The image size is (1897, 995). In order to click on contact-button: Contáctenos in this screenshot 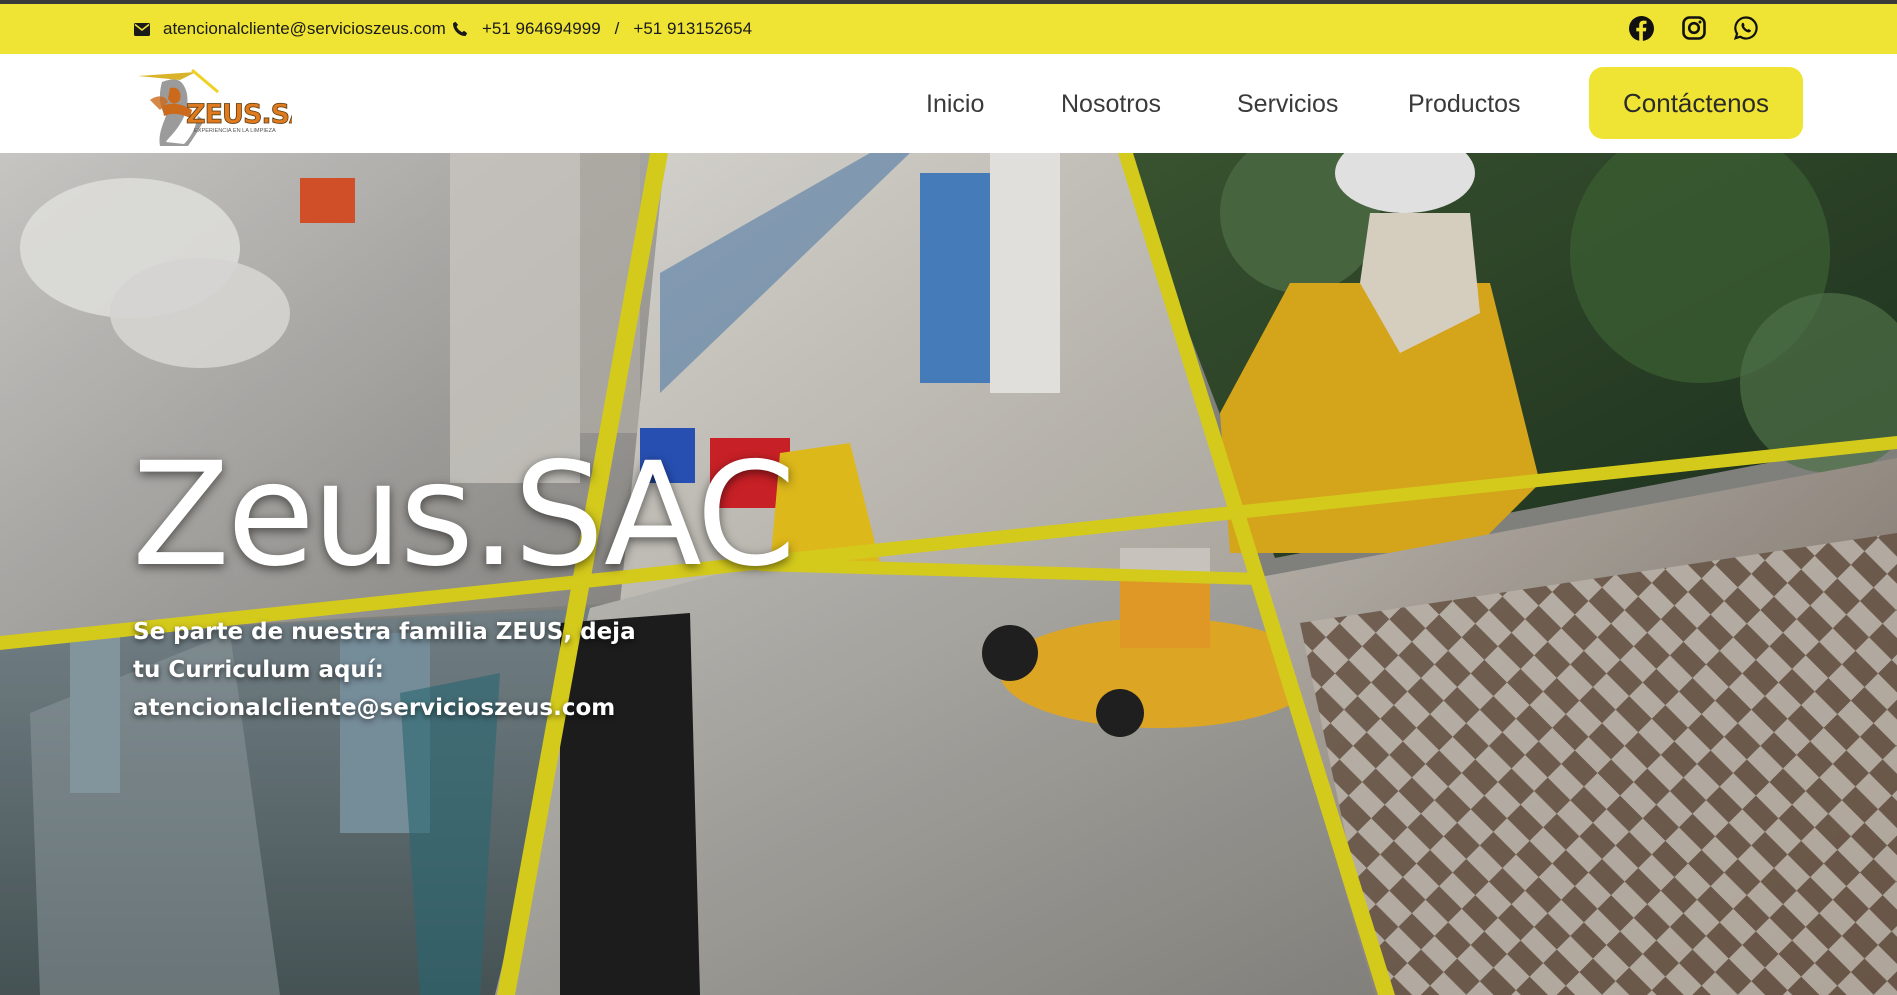, I will do `click(1696, 103)`.